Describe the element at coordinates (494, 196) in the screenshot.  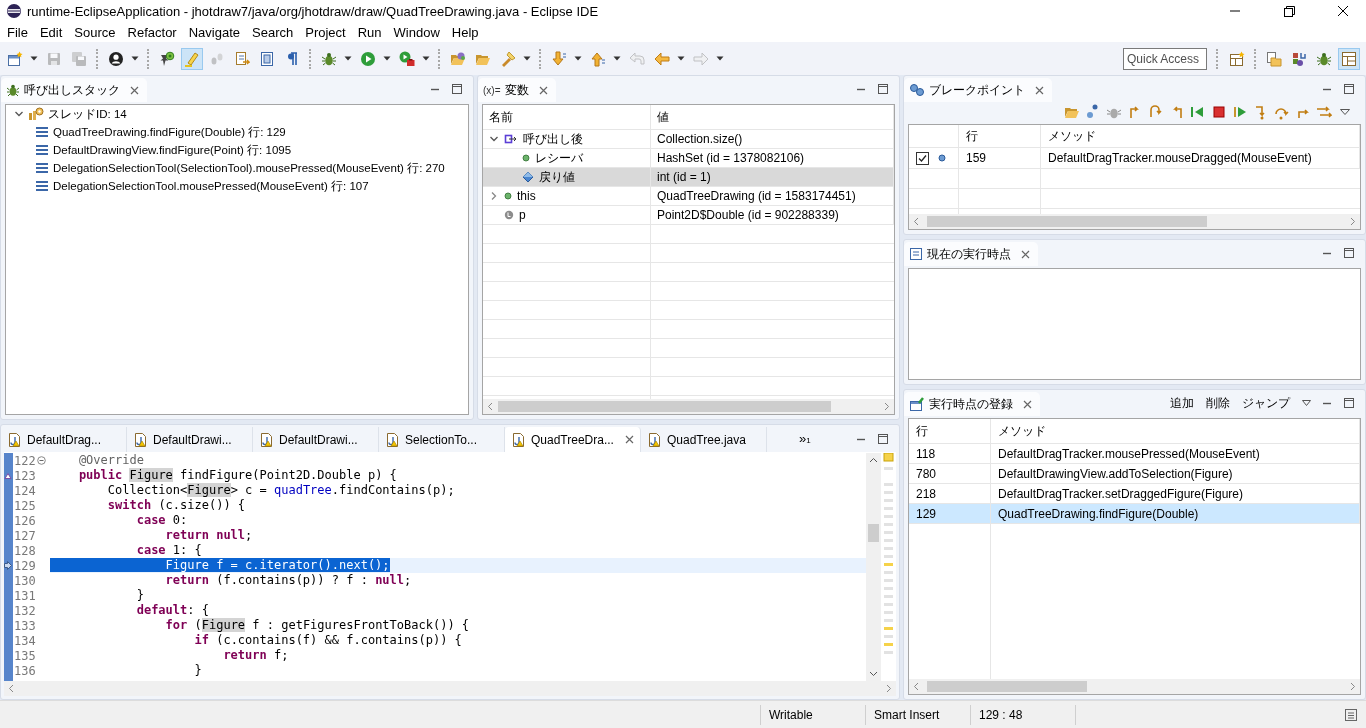
I see `chevron-right-icon` at that location.